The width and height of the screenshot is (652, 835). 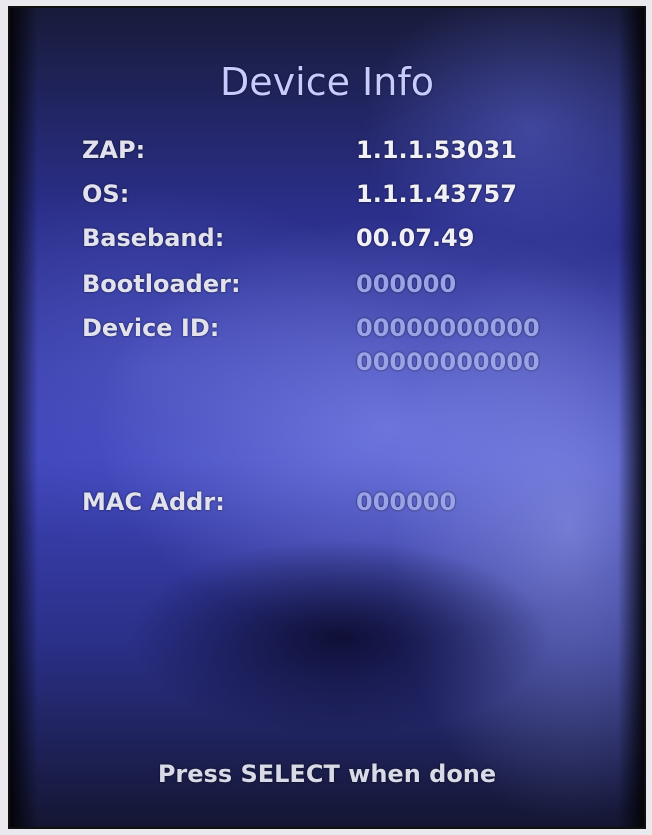 What do you see at coordinates (415, 238) in the screenshot?
I see `baseband-value: 00.07.49` at bounding box center [415, 238].